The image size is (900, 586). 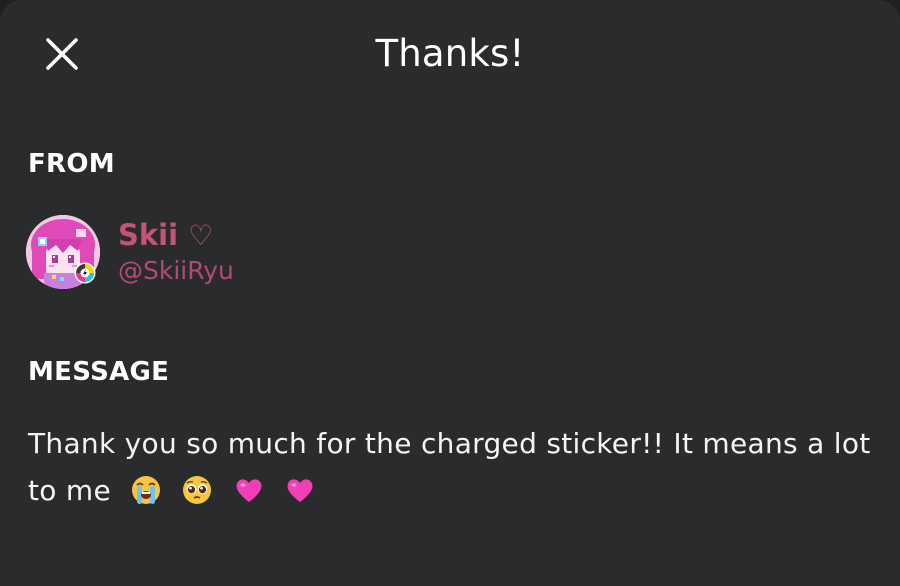 What do you see at coordinates (71, 164) in the screenshot?
I see `from-section-label: FROM` at bounding box center [71, 164].